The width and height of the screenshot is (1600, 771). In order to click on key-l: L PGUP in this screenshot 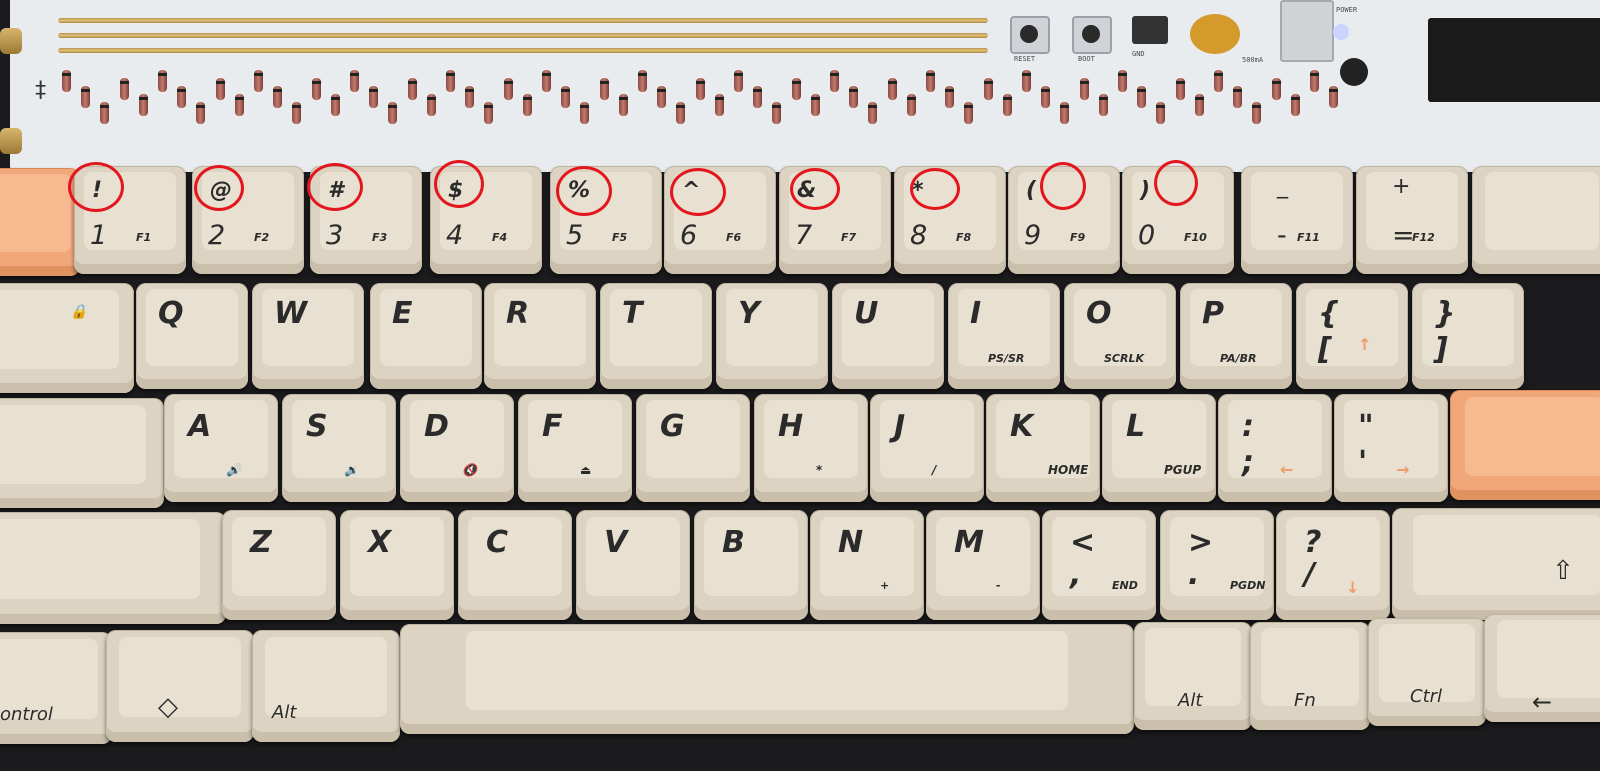, I will do `click(1159, 448)`.